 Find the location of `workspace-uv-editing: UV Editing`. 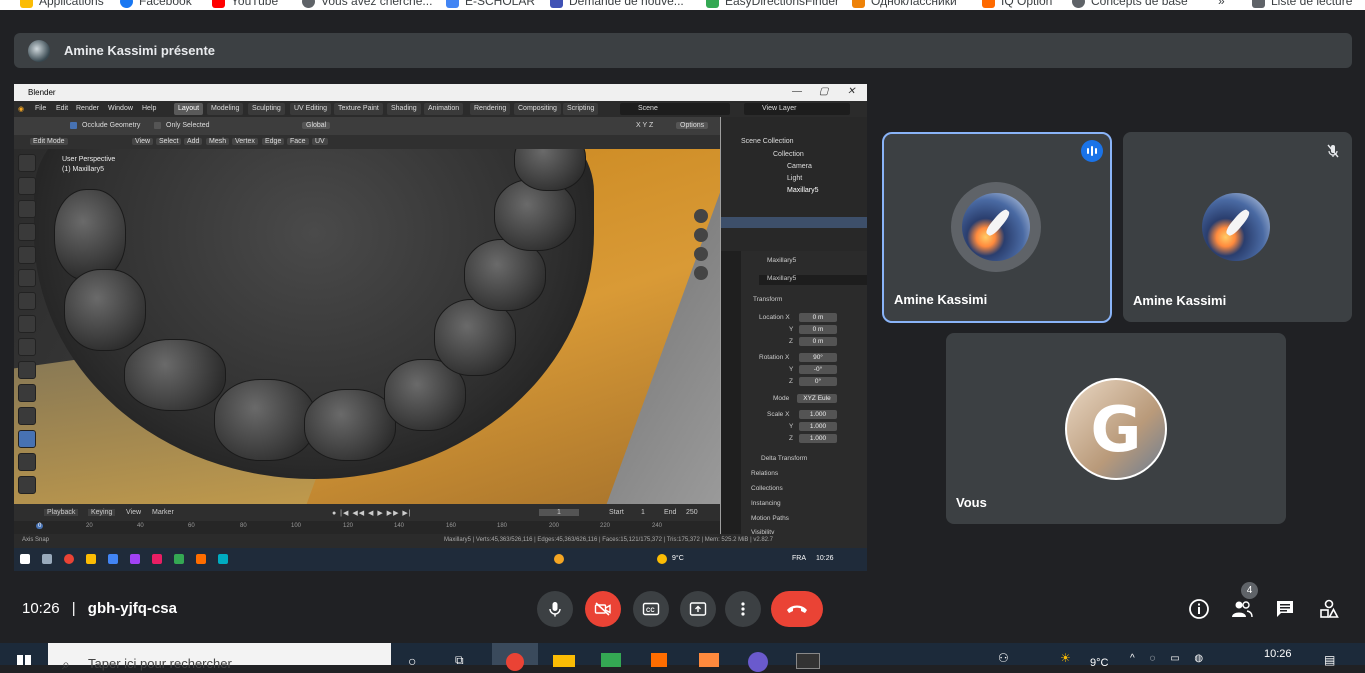

workspace-uv-editing: UV Editing is located at coordinates (311, 109).